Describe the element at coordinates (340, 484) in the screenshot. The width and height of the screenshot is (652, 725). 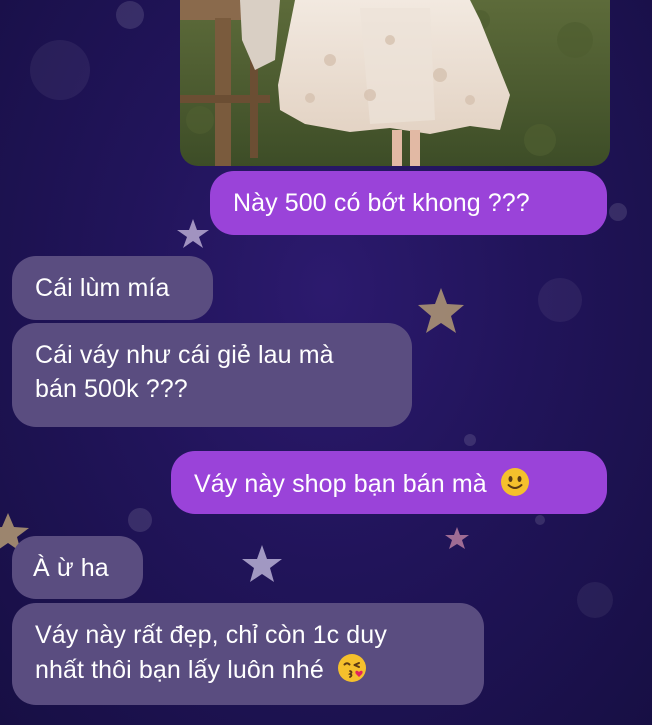
I see `message-text: Váy này shop bạn bán mà` at that location.